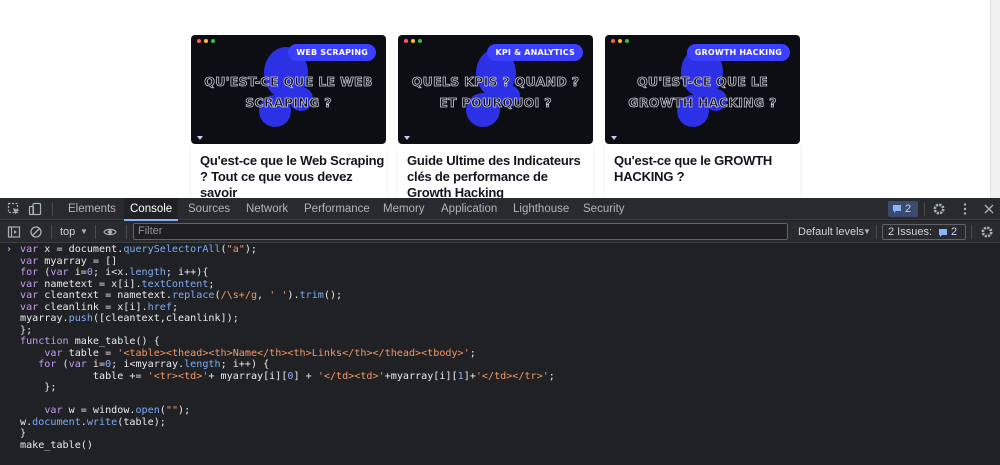 The height and width of the screenshot is (465, 1000). Describe the element at coordinates (989, 209) in the screenshot. I see `close-icon` at that location.